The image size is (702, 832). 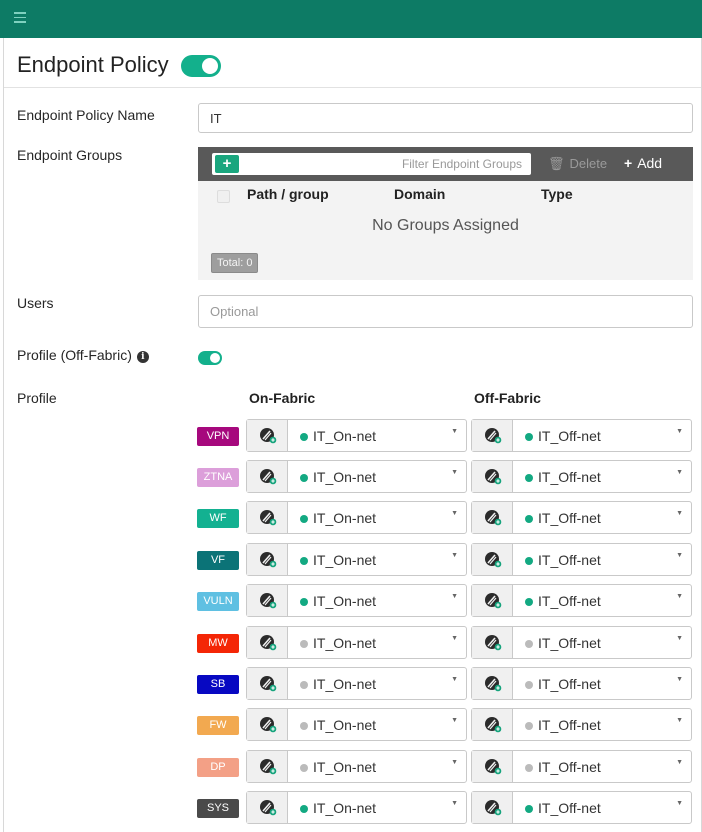 What do you see at coordinates (282, 398) in the screenshot?
I see `on-fabric-header: On-Fabric` at bounding box center [282, 398].